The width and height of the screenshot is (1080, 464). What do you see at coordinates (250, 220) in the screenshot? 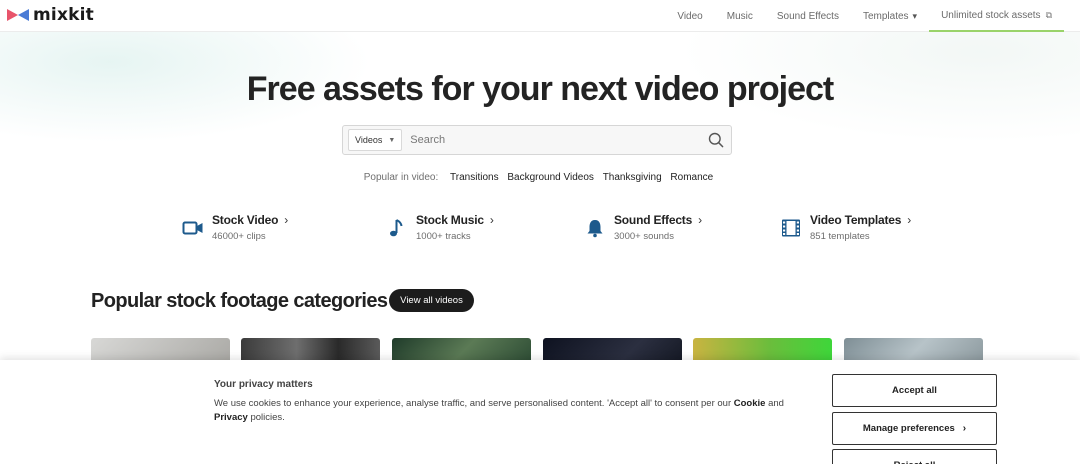
I see `category-title: Stock Video ›` at bounding box center [250, 220].